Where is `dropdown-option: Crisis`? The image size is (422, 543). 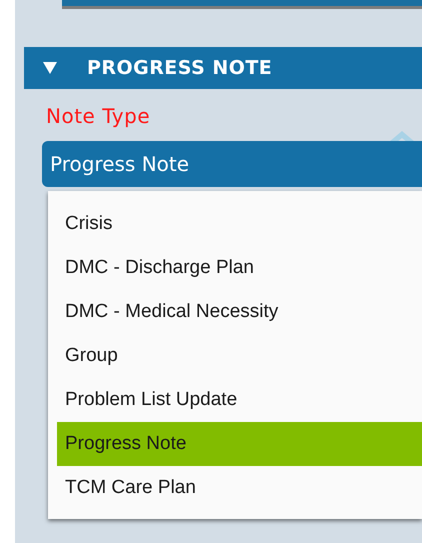 dropdown-option: Crisis is located at coordinates (239, 224).